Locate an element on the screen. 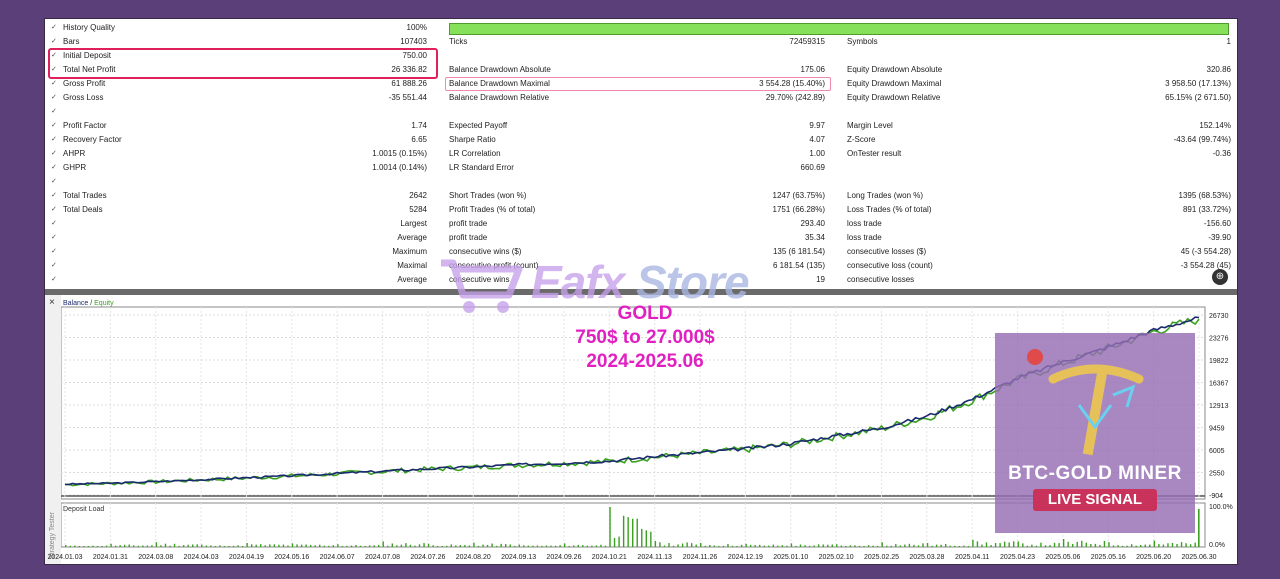  x-tick-label: 2024.12.19 is located at coordinates (745, 557).